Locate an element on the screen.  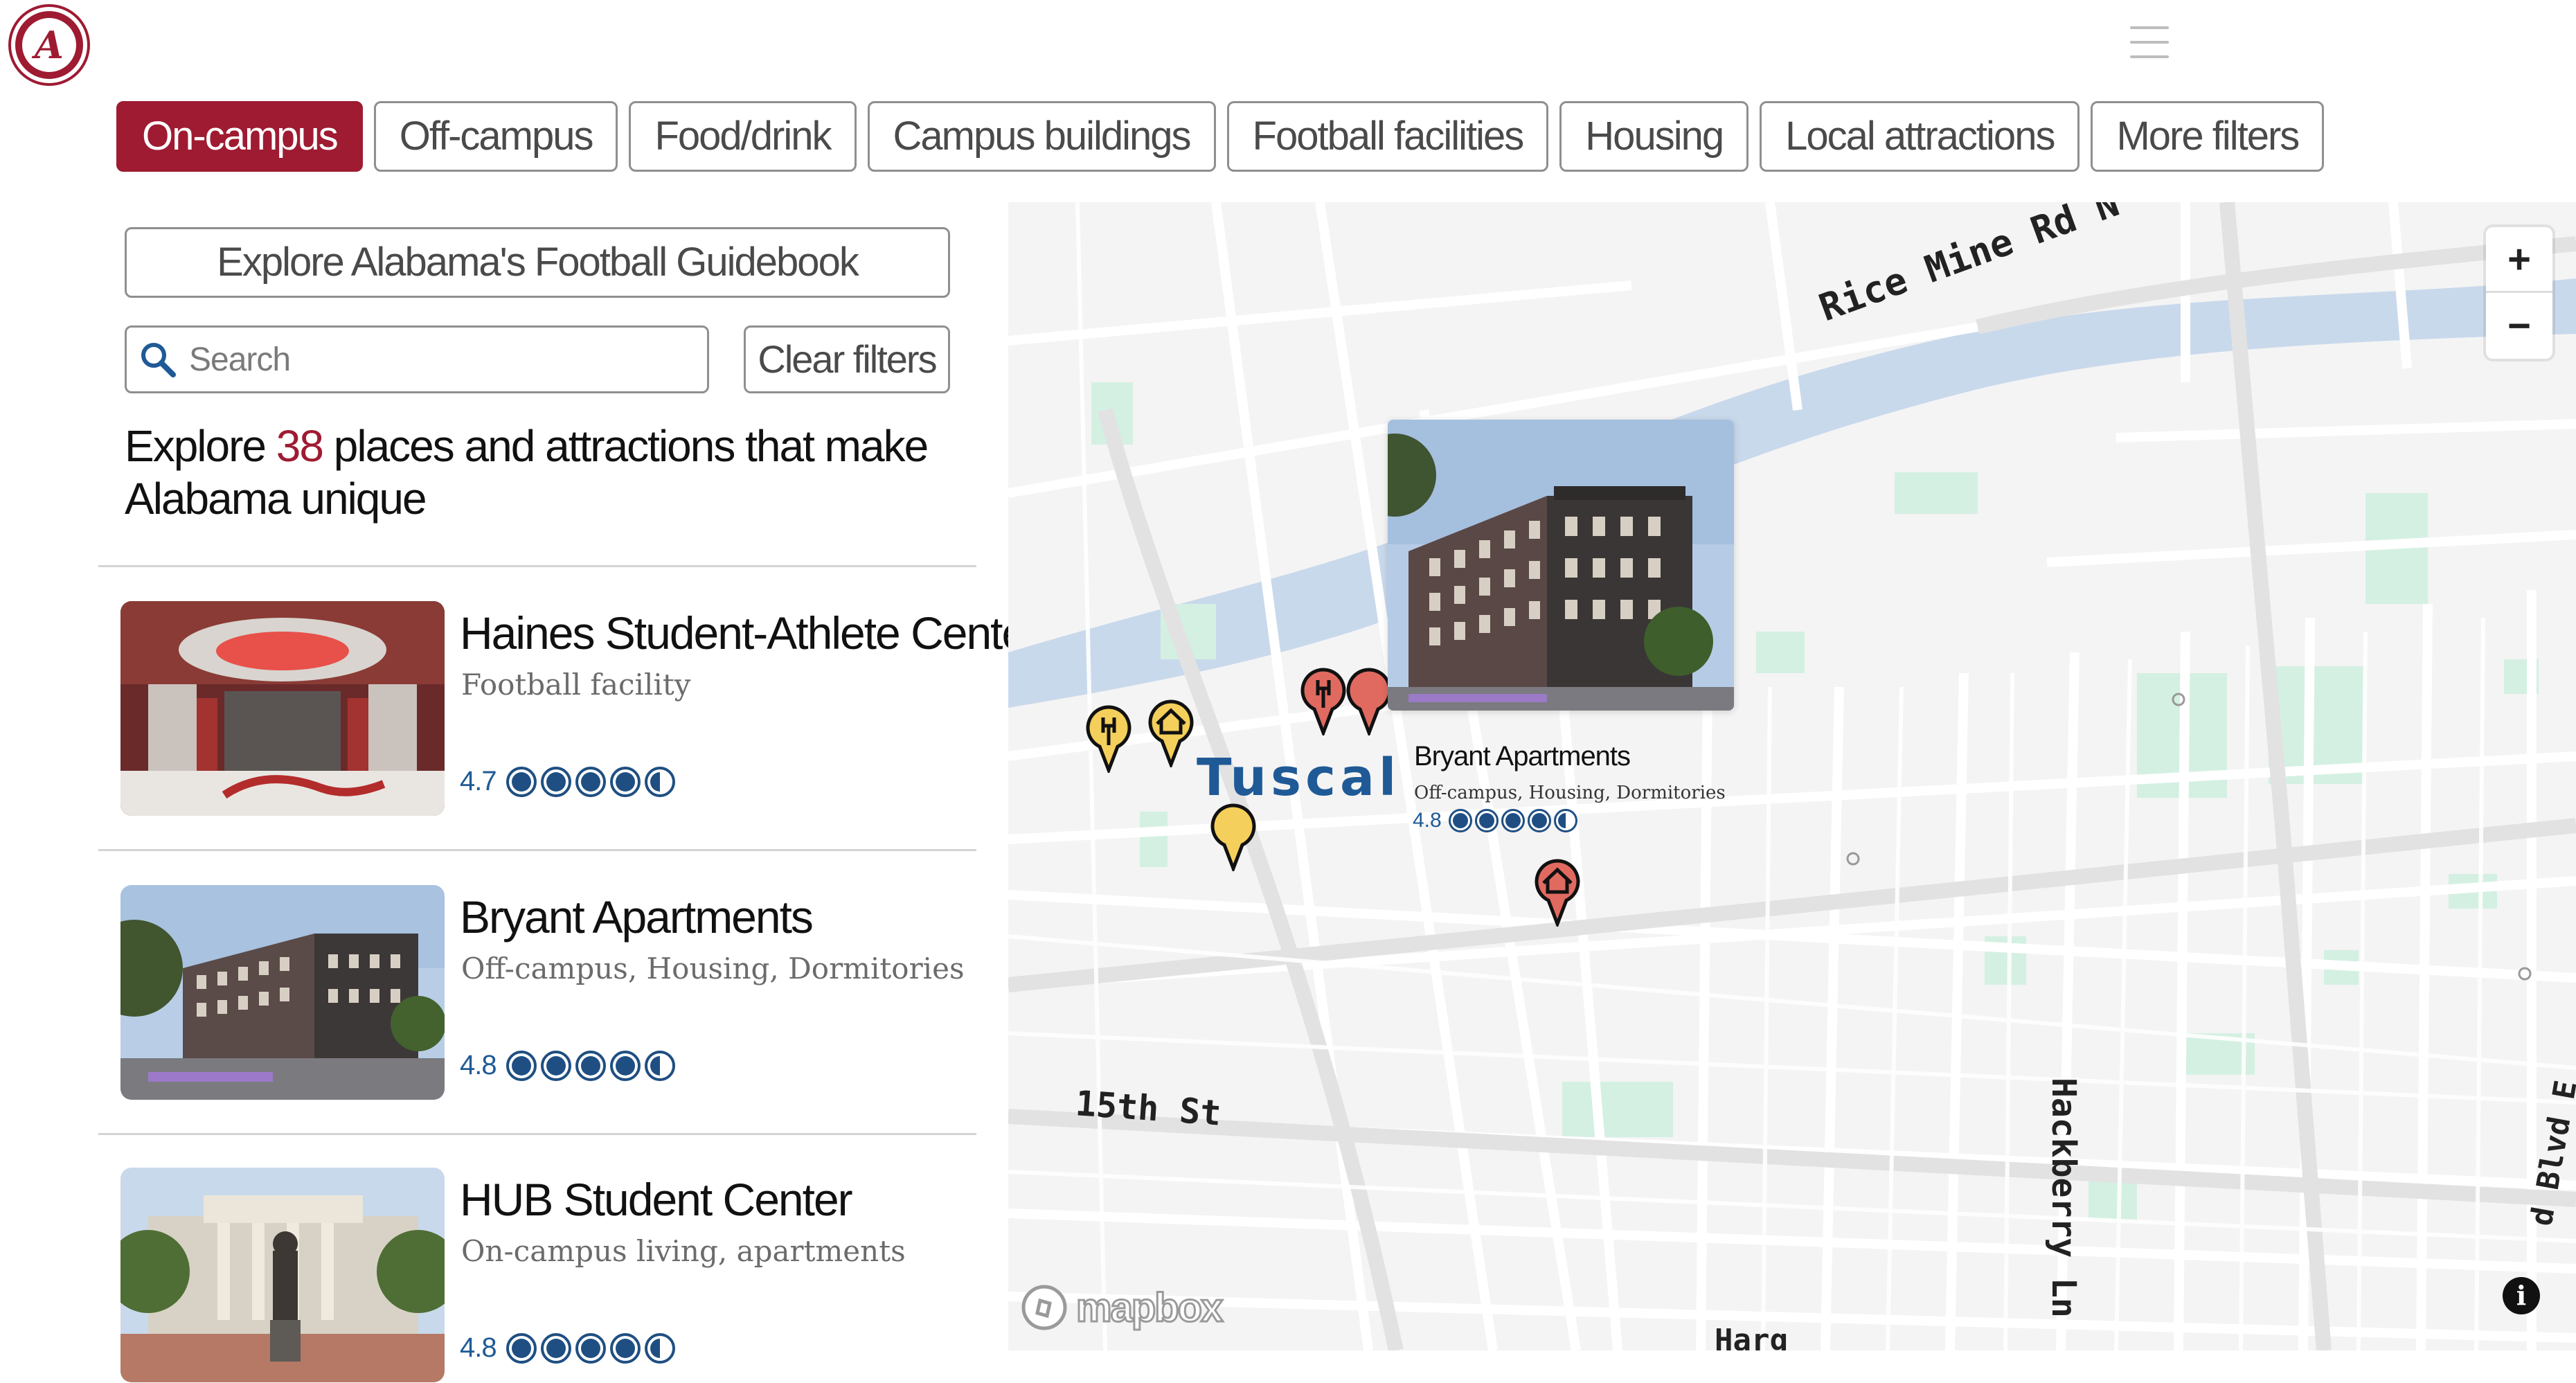
zoom-out-button: − is located at coordinates (2519, 326).